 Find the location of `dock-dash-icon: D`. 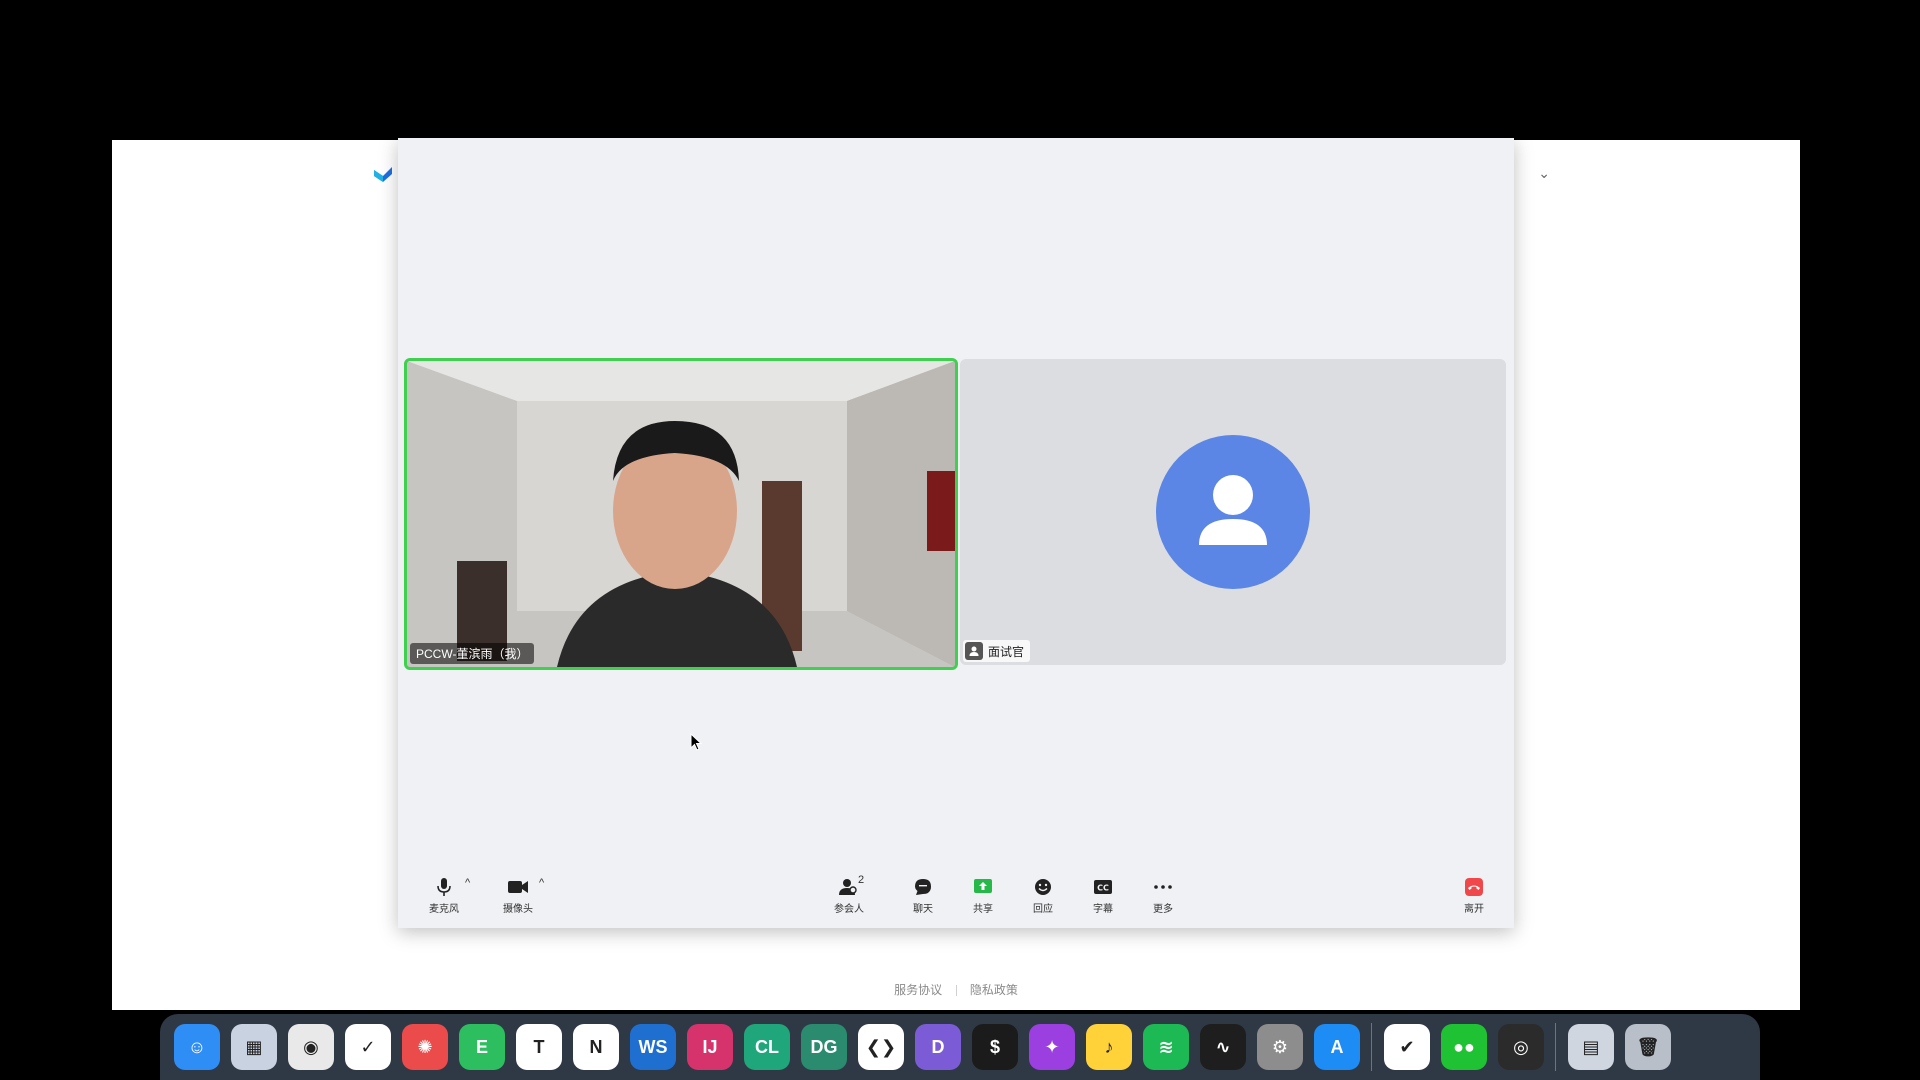

dock-dash-icon: D is located at coordinates (938, 1047).